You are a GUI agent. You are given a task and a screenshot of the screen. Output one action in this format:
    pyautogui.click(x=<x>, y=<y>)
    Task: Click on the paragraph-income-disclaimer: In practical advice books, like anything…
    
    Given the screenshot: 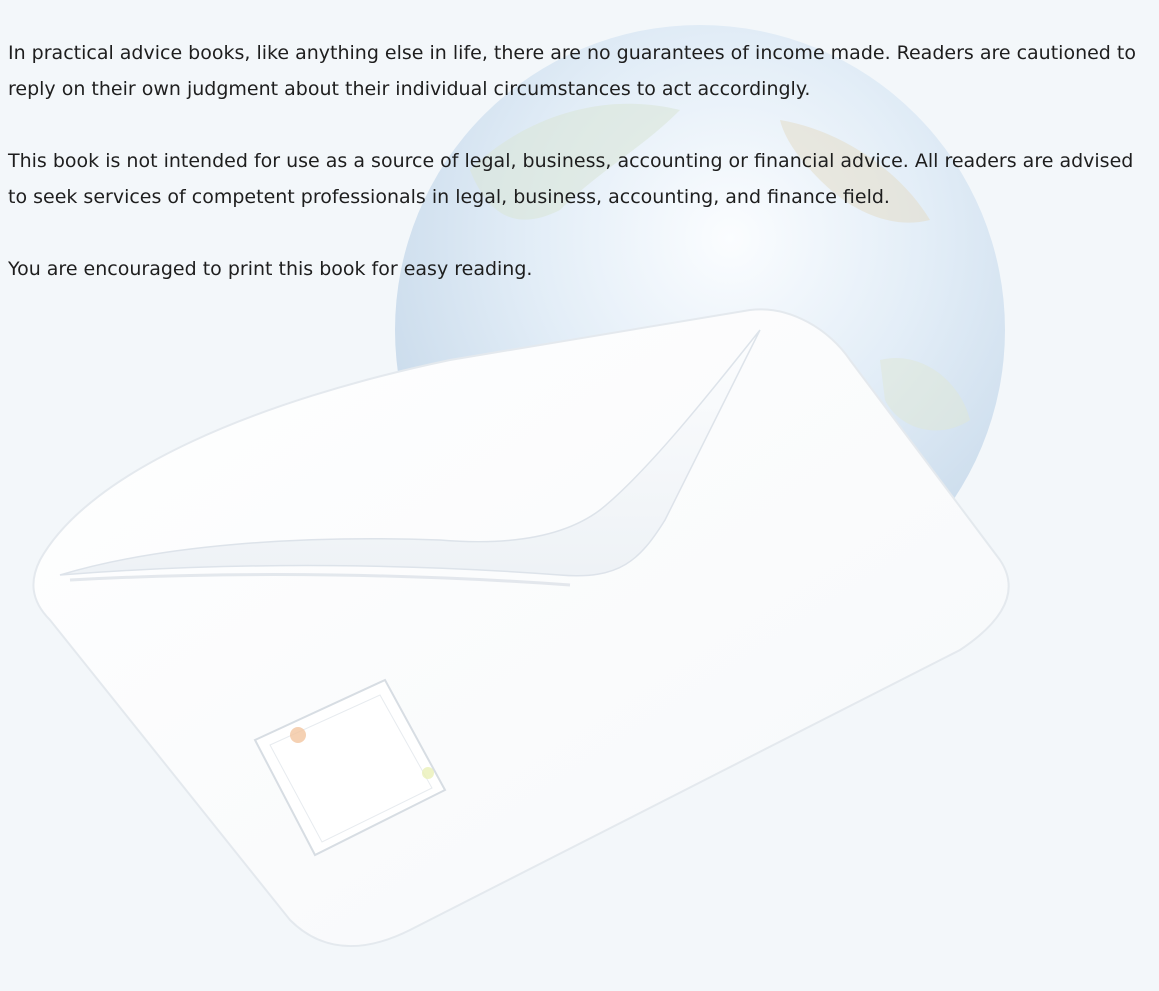 What is the action you would take?
    pyautogui.click(x=572, y=71)
    